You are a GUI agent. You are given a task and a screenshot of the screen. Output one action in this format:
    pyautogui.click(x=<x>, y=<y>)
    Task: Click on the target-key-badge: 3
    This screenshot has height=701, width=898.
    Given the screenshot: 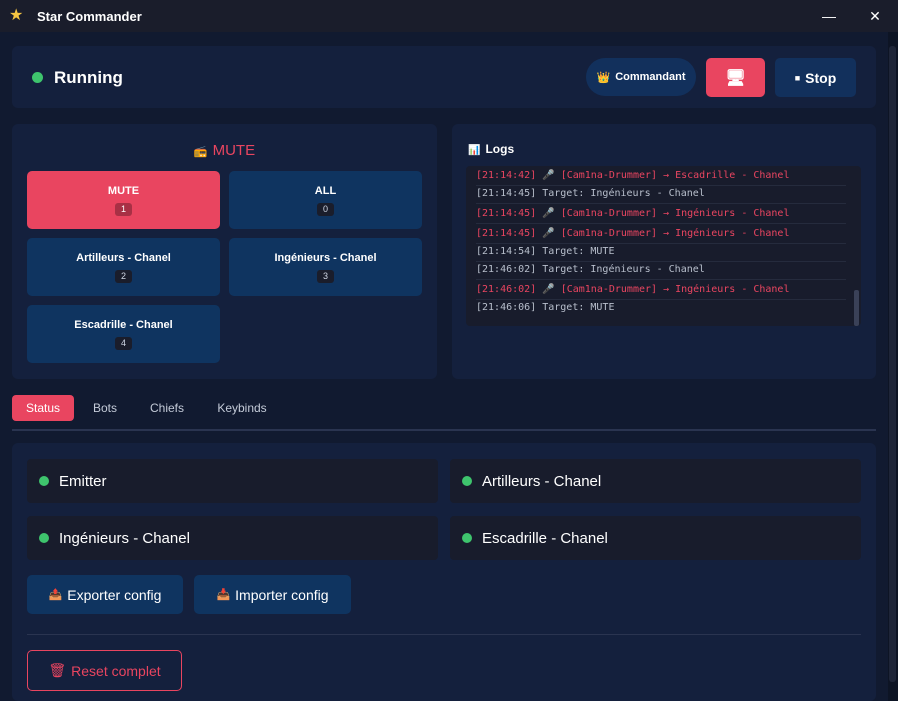 What is the action you would take?
    pyautogui.click(x=325, y=276)
    